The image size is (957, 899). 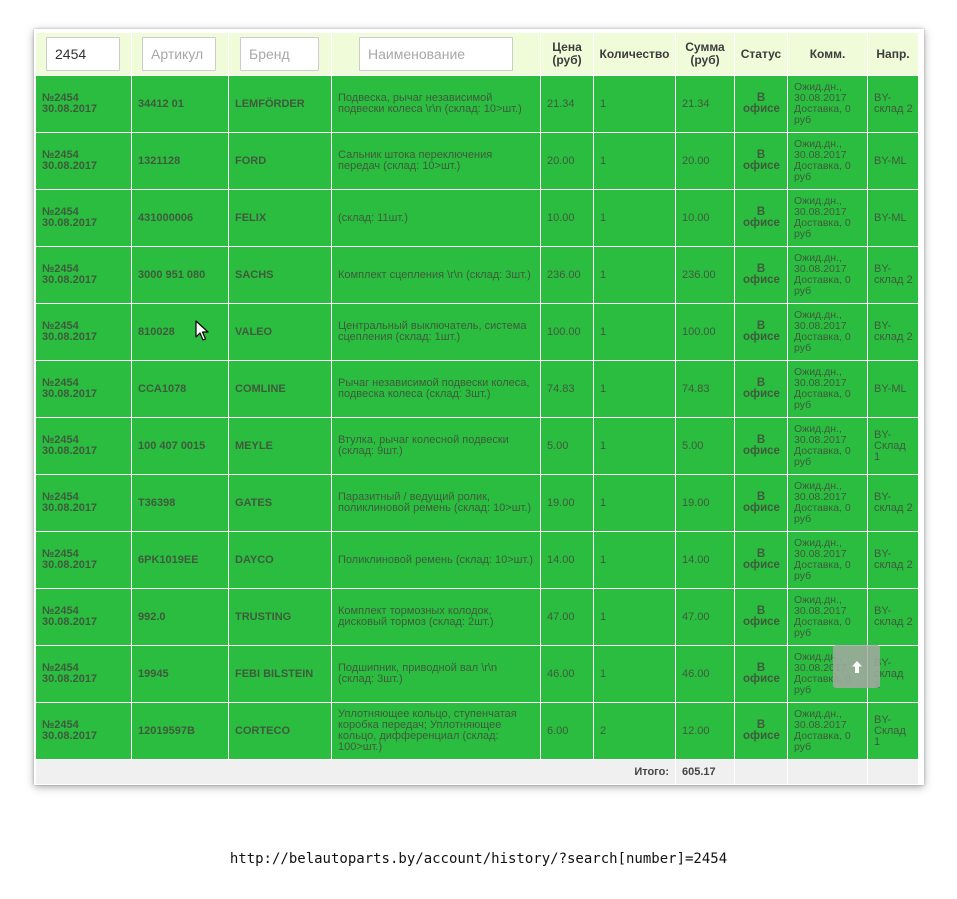 What do you see at coordinates (436, 54) in the screenshot?
I see `name-filter-input` at bounding box center [436, 54].